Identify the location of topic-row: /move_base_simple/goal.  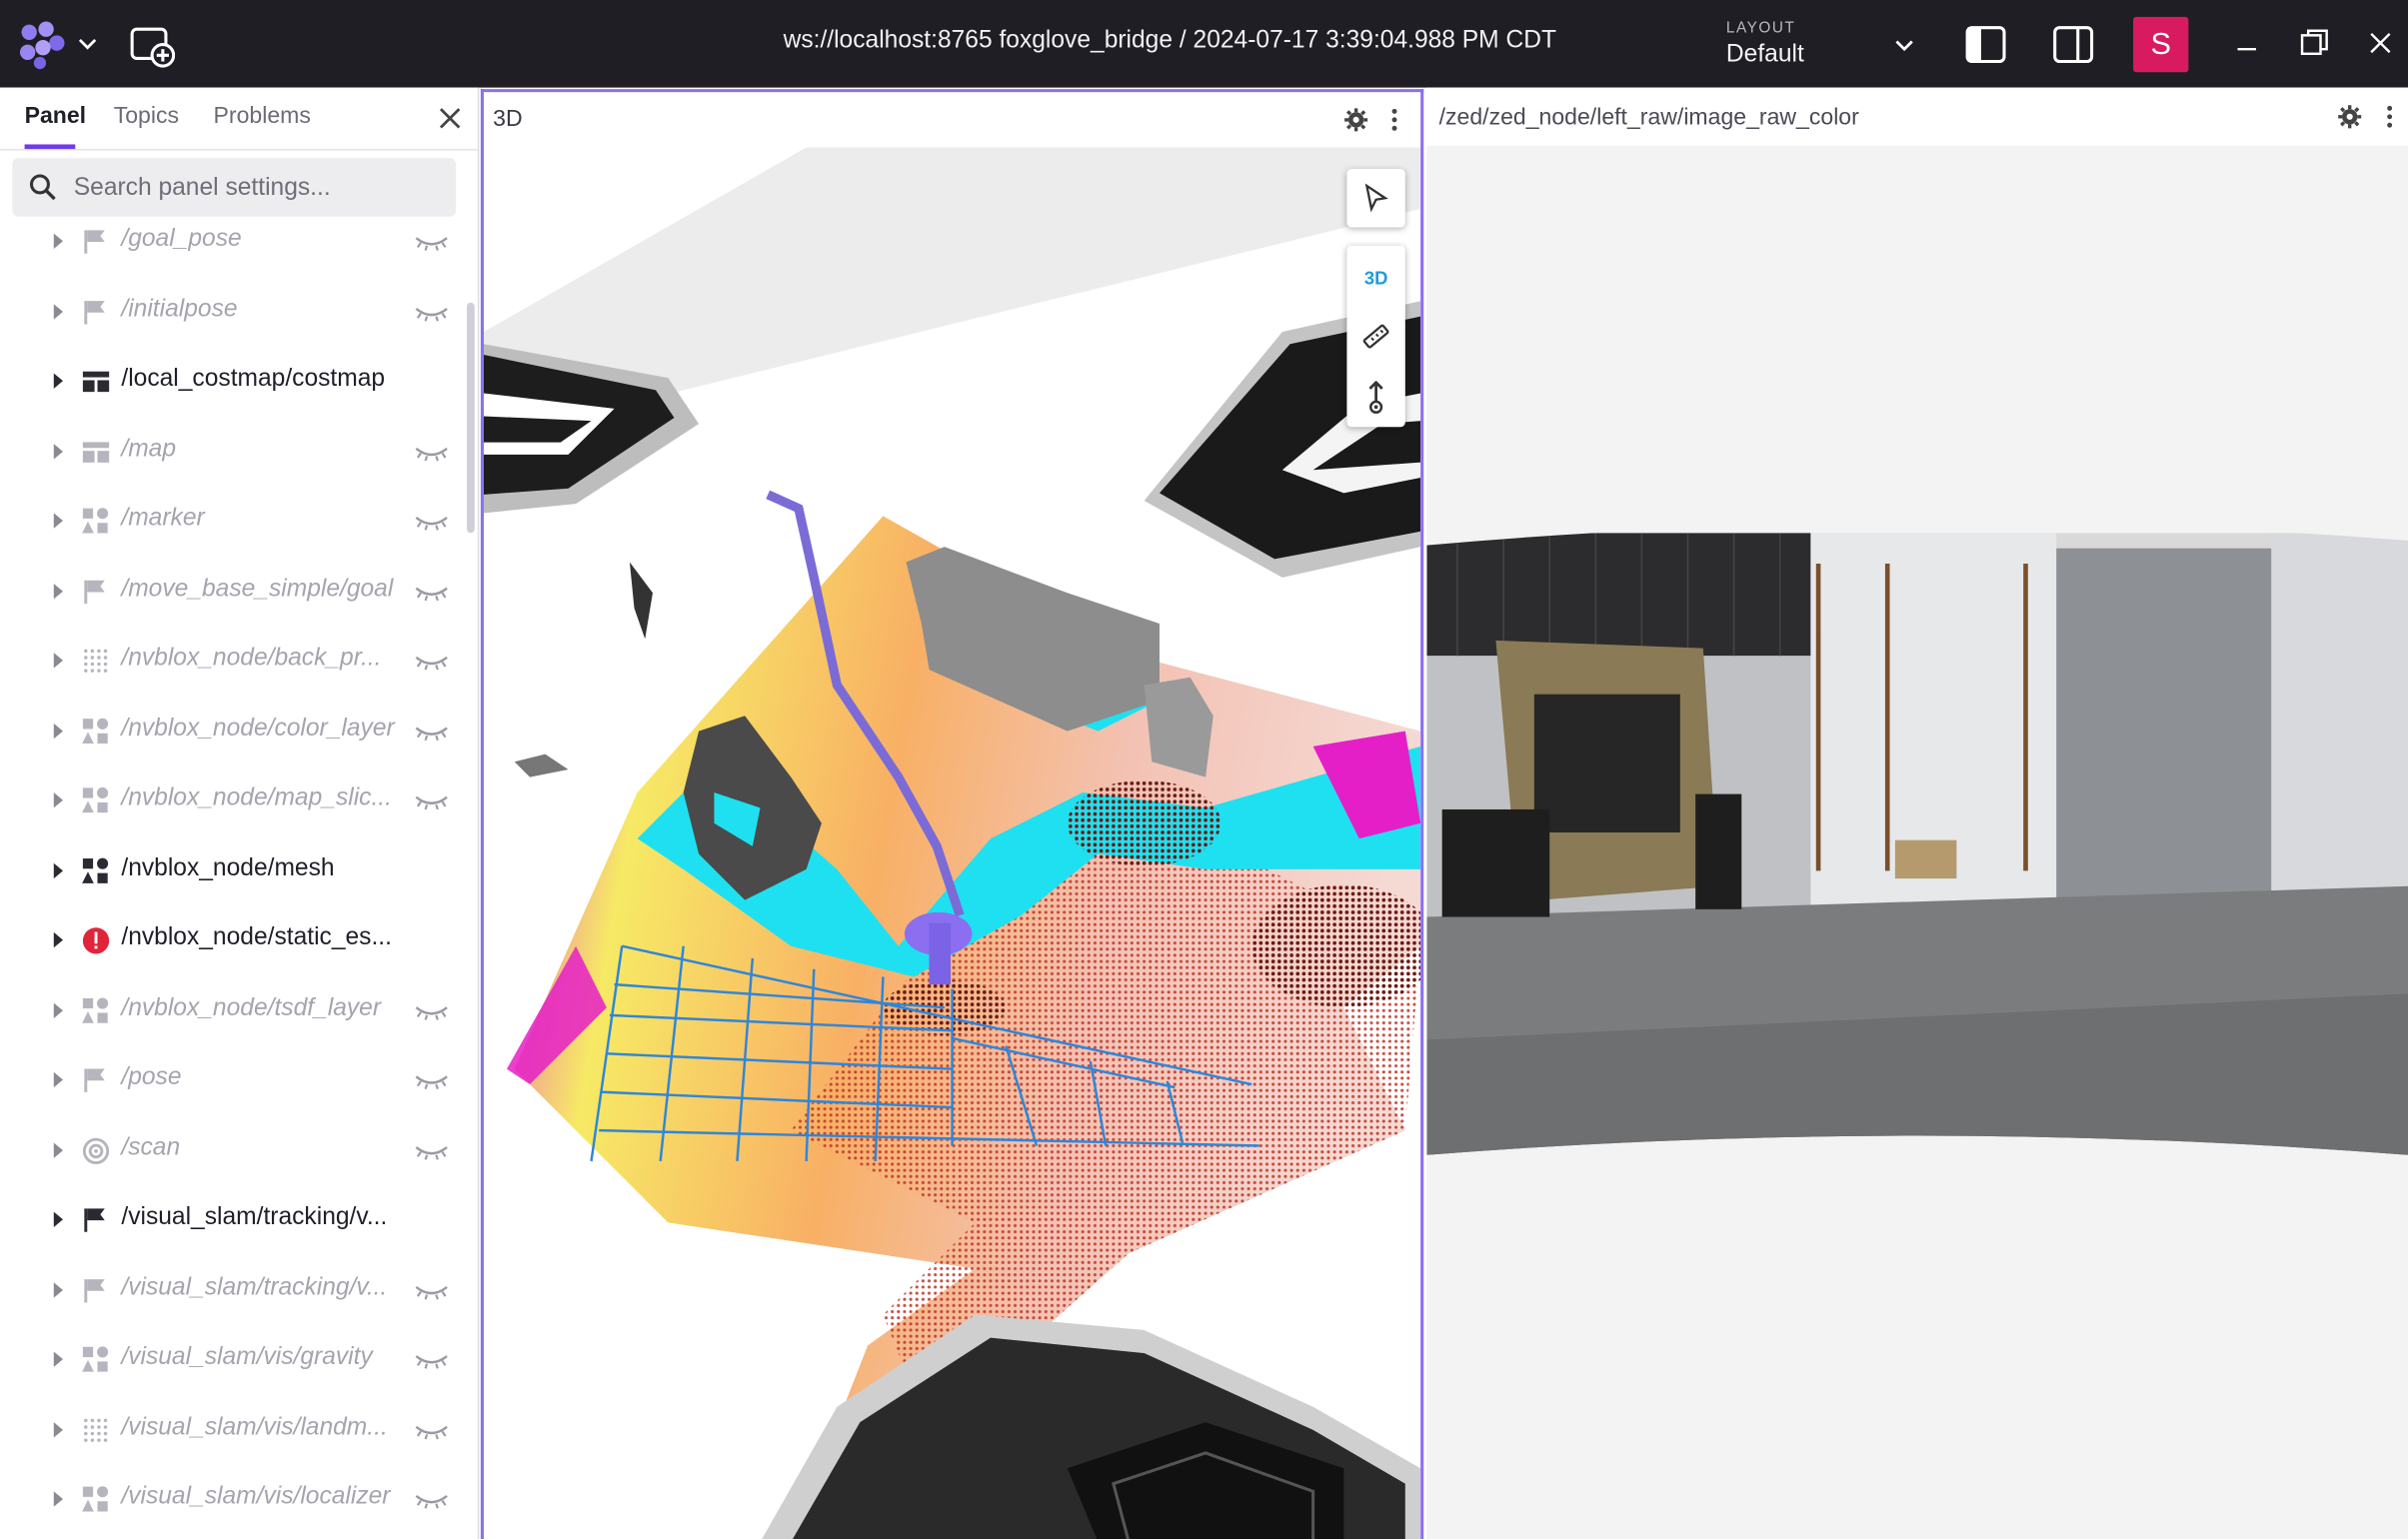
(233, 591).